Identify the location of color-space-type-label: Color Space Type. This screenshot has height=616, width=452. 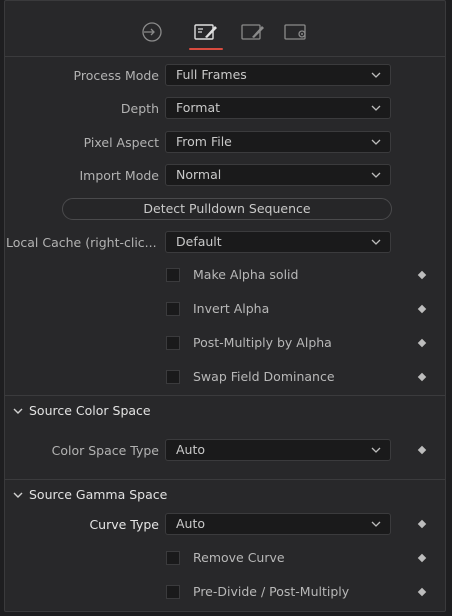
(105, 450).